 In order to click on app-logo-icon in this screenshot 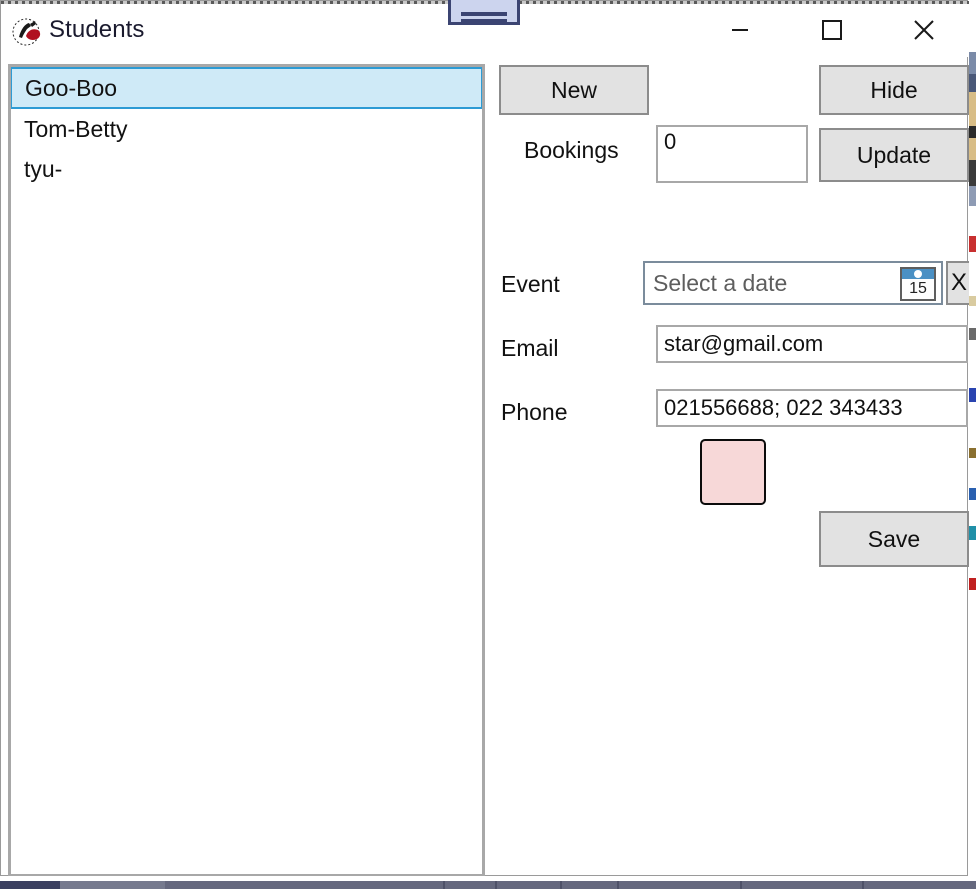, I will do `click(28, 32)`.